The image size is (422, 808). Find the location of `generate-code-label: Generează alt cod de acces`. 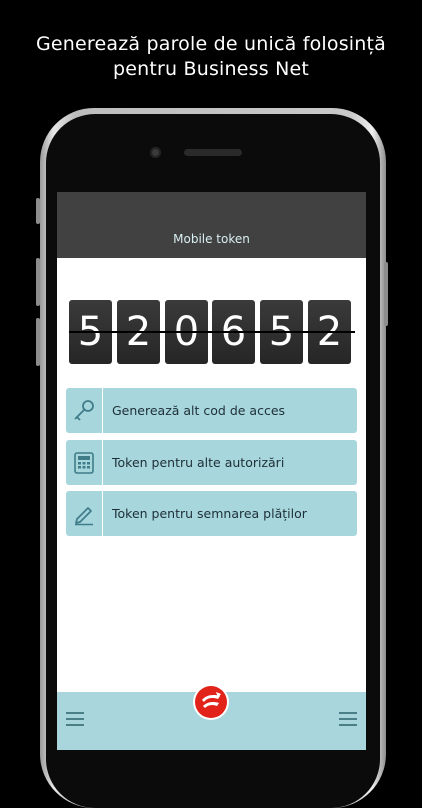

generate-code-label: Generează alt cod de acces is located at coordinates (199, 410).